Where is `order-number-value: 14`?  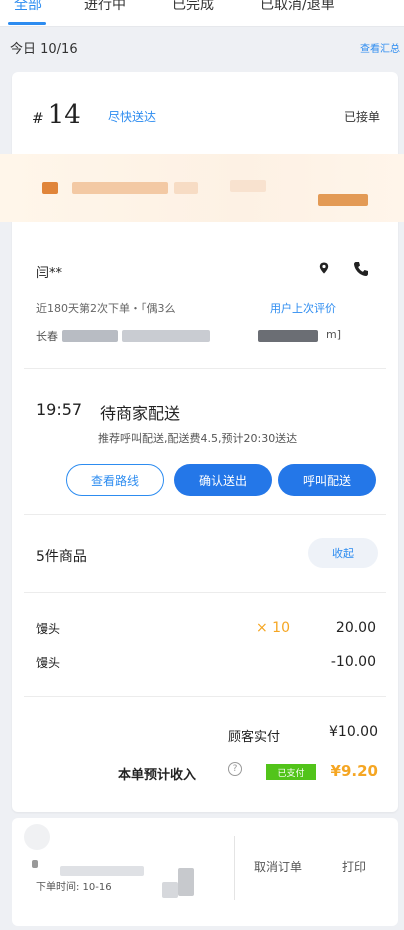
order-number-value: 14 is located at coordinates (64, 115).